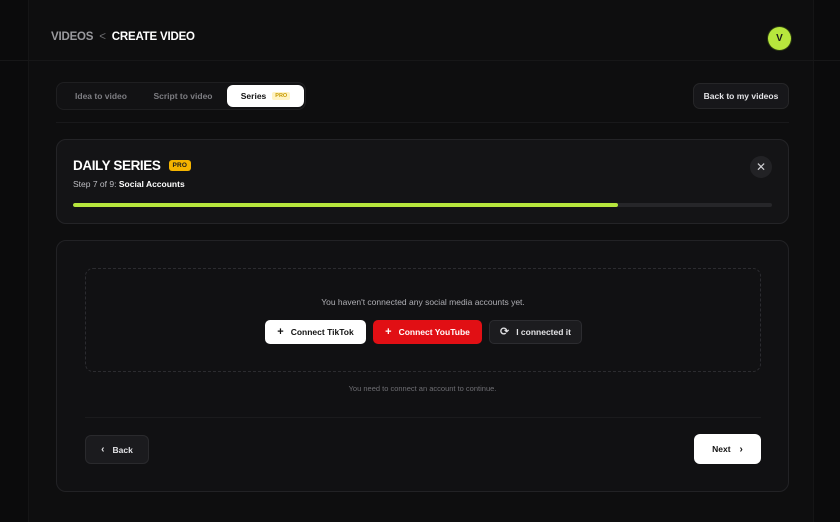 This screenshot has width=840, height=522. I want to click on progress-bar, so click(422, 205).